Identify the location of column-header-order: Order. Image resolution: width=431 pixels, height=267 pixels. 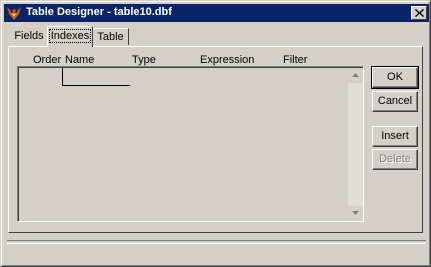
(47, 60).